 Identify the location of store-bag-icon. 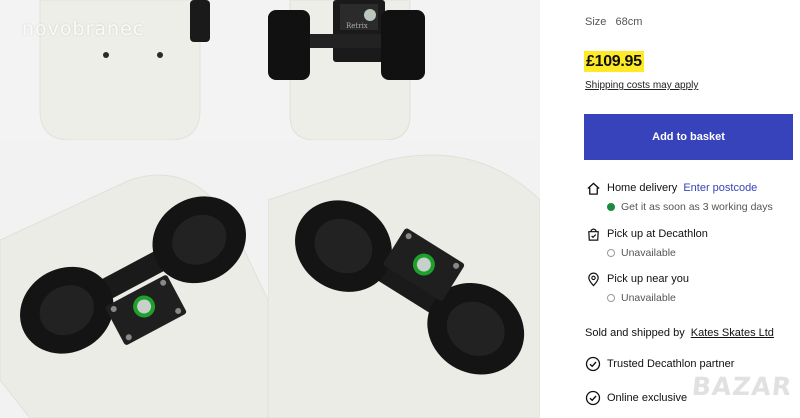
(593, 234).